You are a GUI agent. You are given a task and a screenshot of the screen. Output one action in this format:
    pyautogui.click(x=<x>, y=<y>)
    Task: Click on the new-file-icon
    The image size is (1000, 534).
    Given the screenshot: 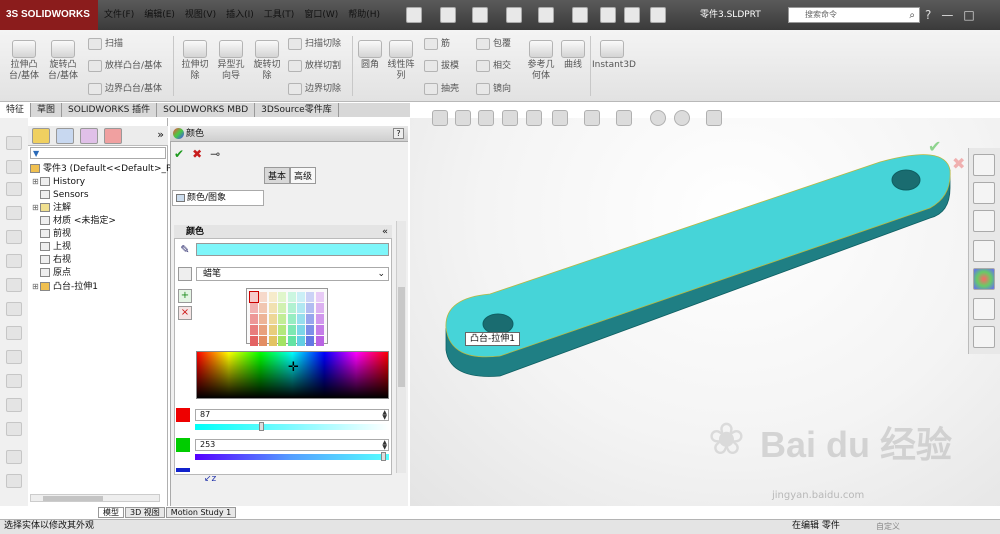 What is the action you would take?
    pyautogui.click(x=414, y=15)
    